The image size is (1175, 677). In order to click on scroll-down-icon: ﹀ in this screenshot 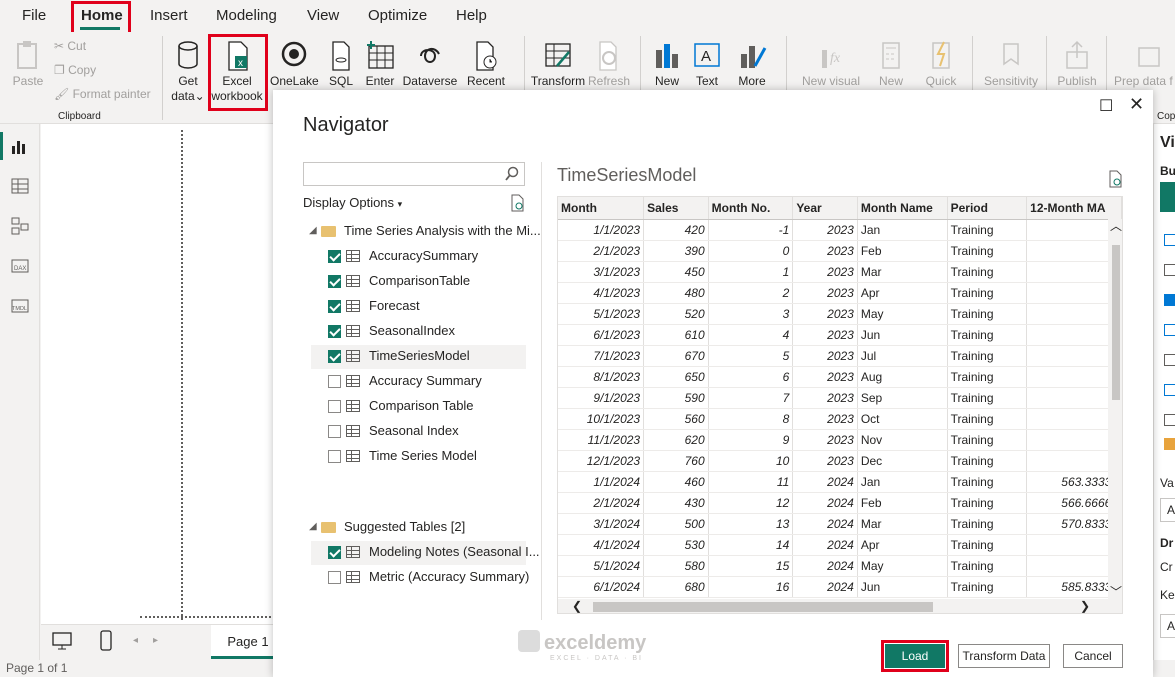, I will do `click(1116, 591)`.